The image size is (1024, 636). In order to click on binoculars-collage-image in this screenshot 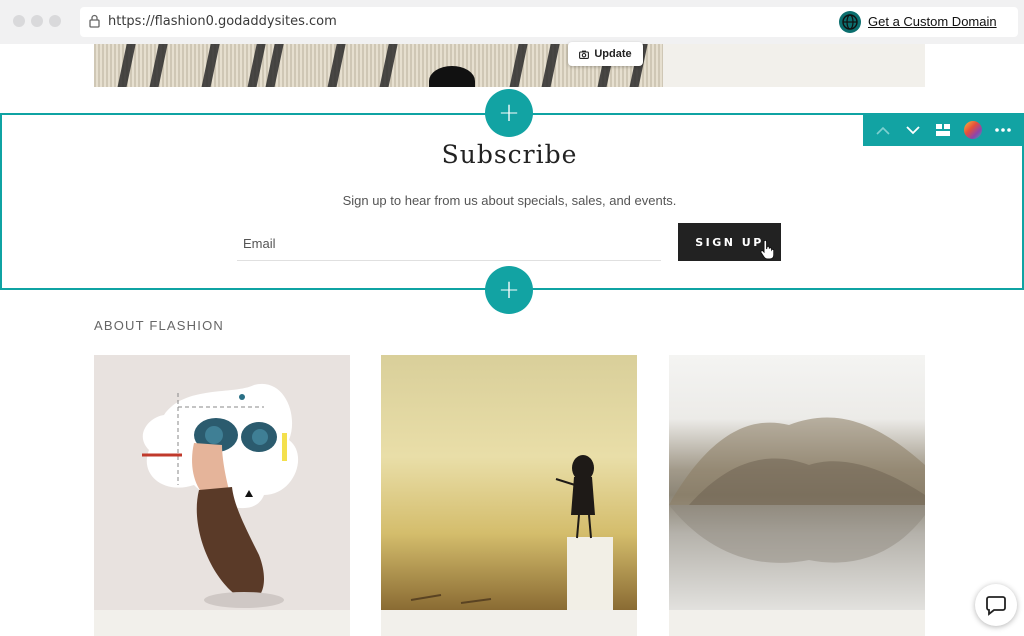, I will do `click(222, 482)`.